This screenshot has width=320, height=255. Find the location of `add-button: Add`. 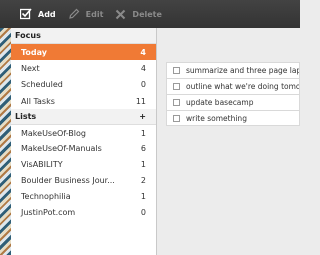

add-button: Add is located at coordinates (38, 14).